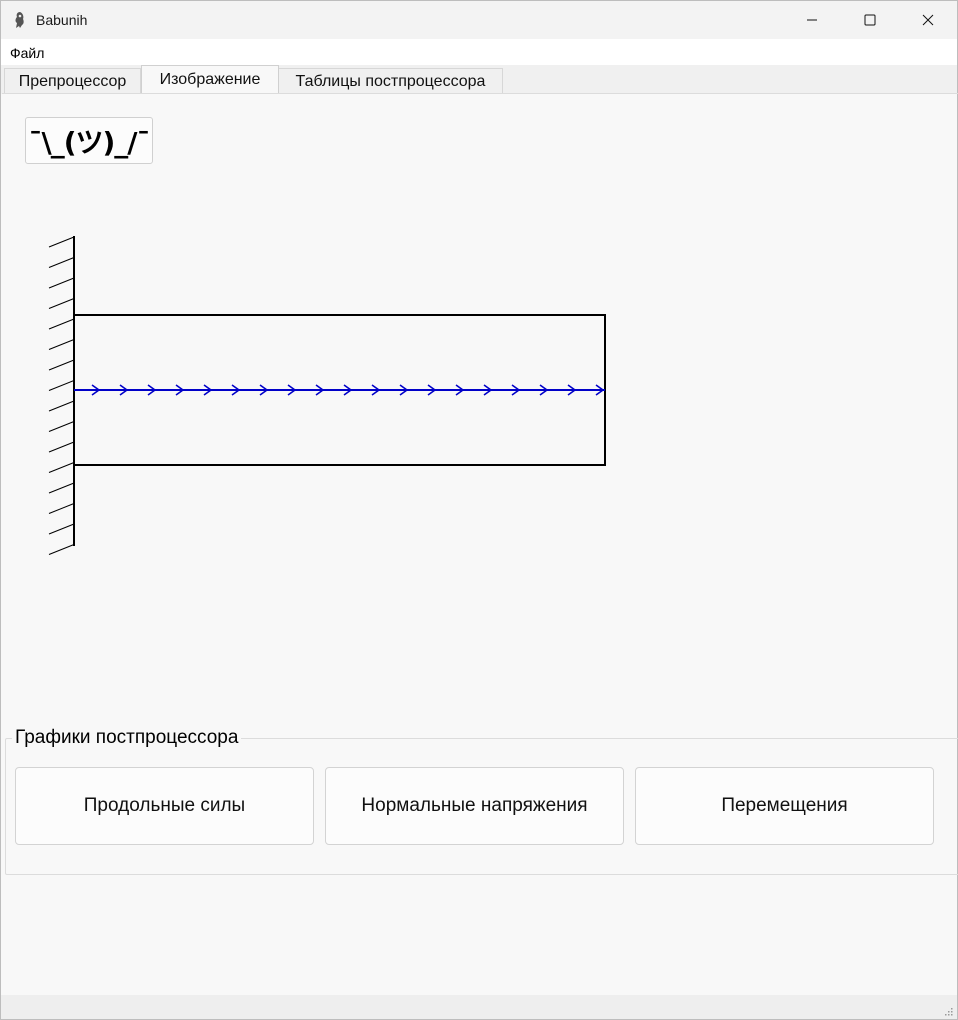 The height and width of the screenshot is (1020, 958). What do you see at coordinates (948, 1011) in the screenshot?
I see `resize-grip-icon` at bounding box center [948, 1011].